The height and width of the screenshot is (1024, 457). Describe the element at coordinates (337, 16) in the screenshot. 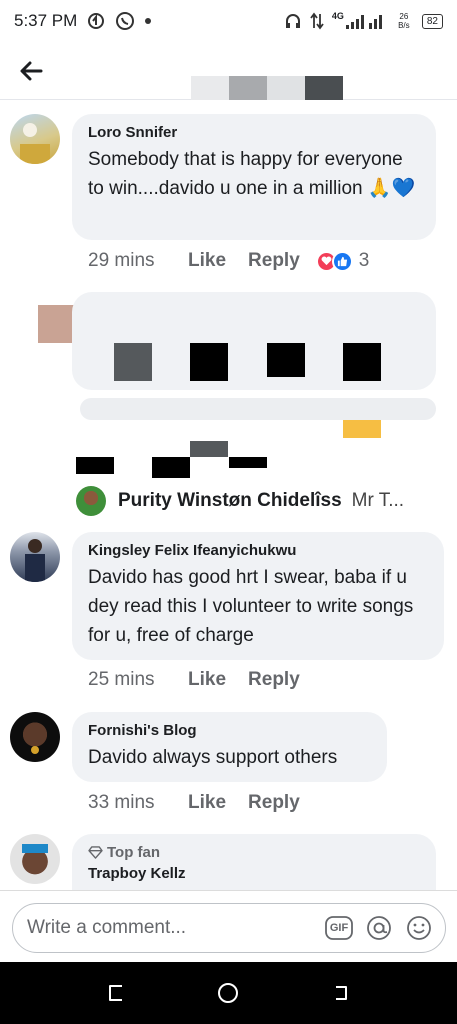

I see `network-type: 4G` at that location.